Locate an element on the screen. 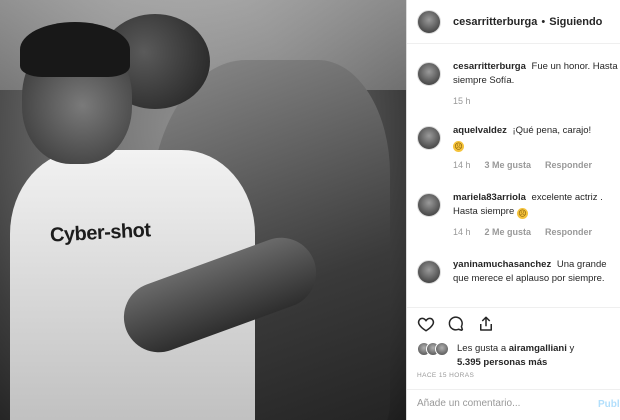 The width and height of the screenshot is (620, 420). add-comment-input is located at coordinates (502, 403).